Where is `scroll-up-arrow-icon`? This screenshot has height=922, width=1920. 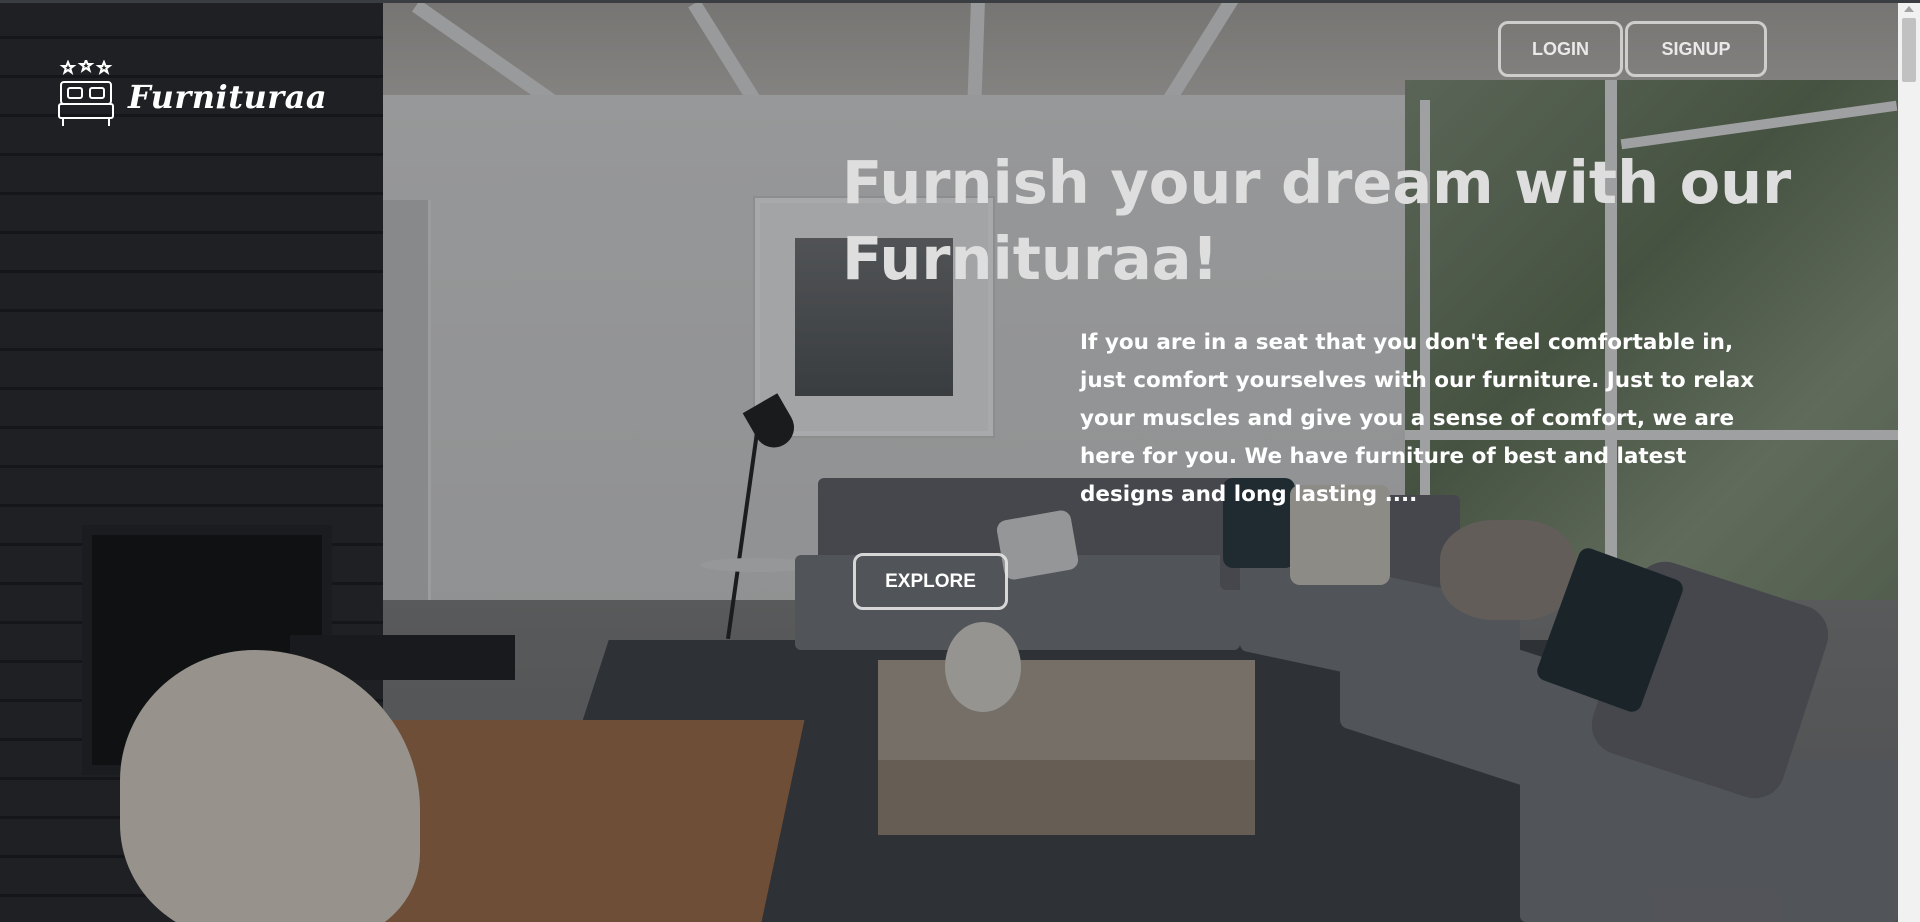 scroll-up-arrow-icon is located at coordinates (1909, 9).